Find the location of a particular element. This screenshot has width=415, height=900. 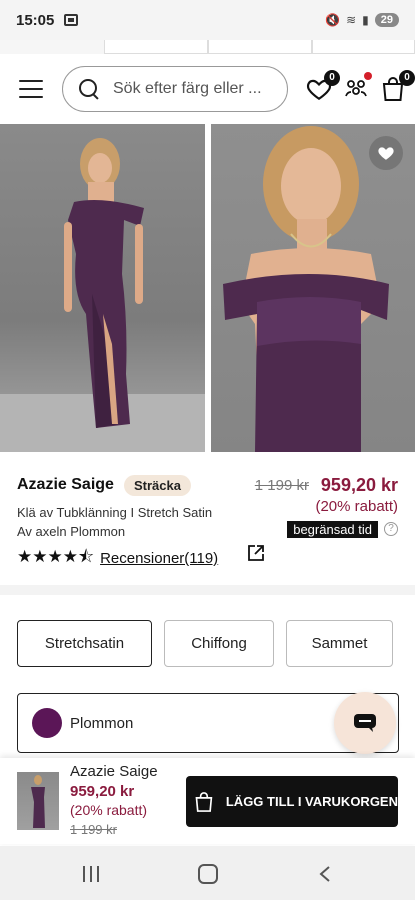

shopping-bag-icon is located at coordinates (204, 801).